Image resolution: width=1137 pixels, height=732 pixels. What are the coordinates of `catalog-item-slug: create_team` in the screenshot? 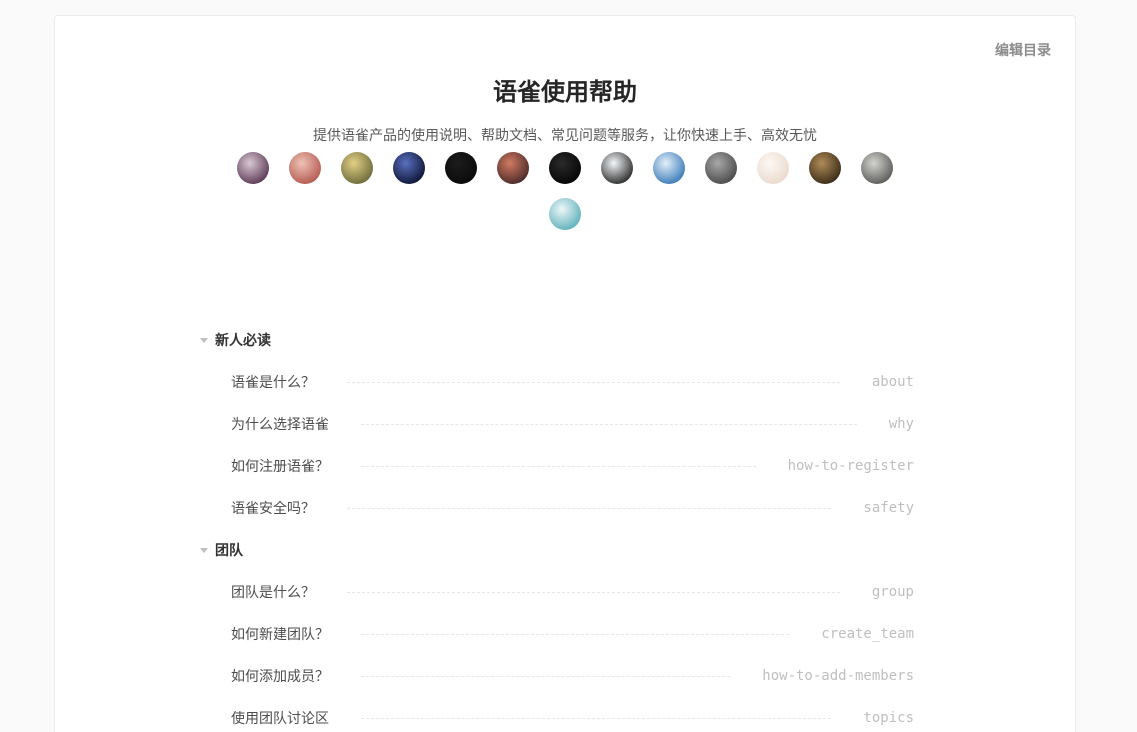 It's located at (867, 634).